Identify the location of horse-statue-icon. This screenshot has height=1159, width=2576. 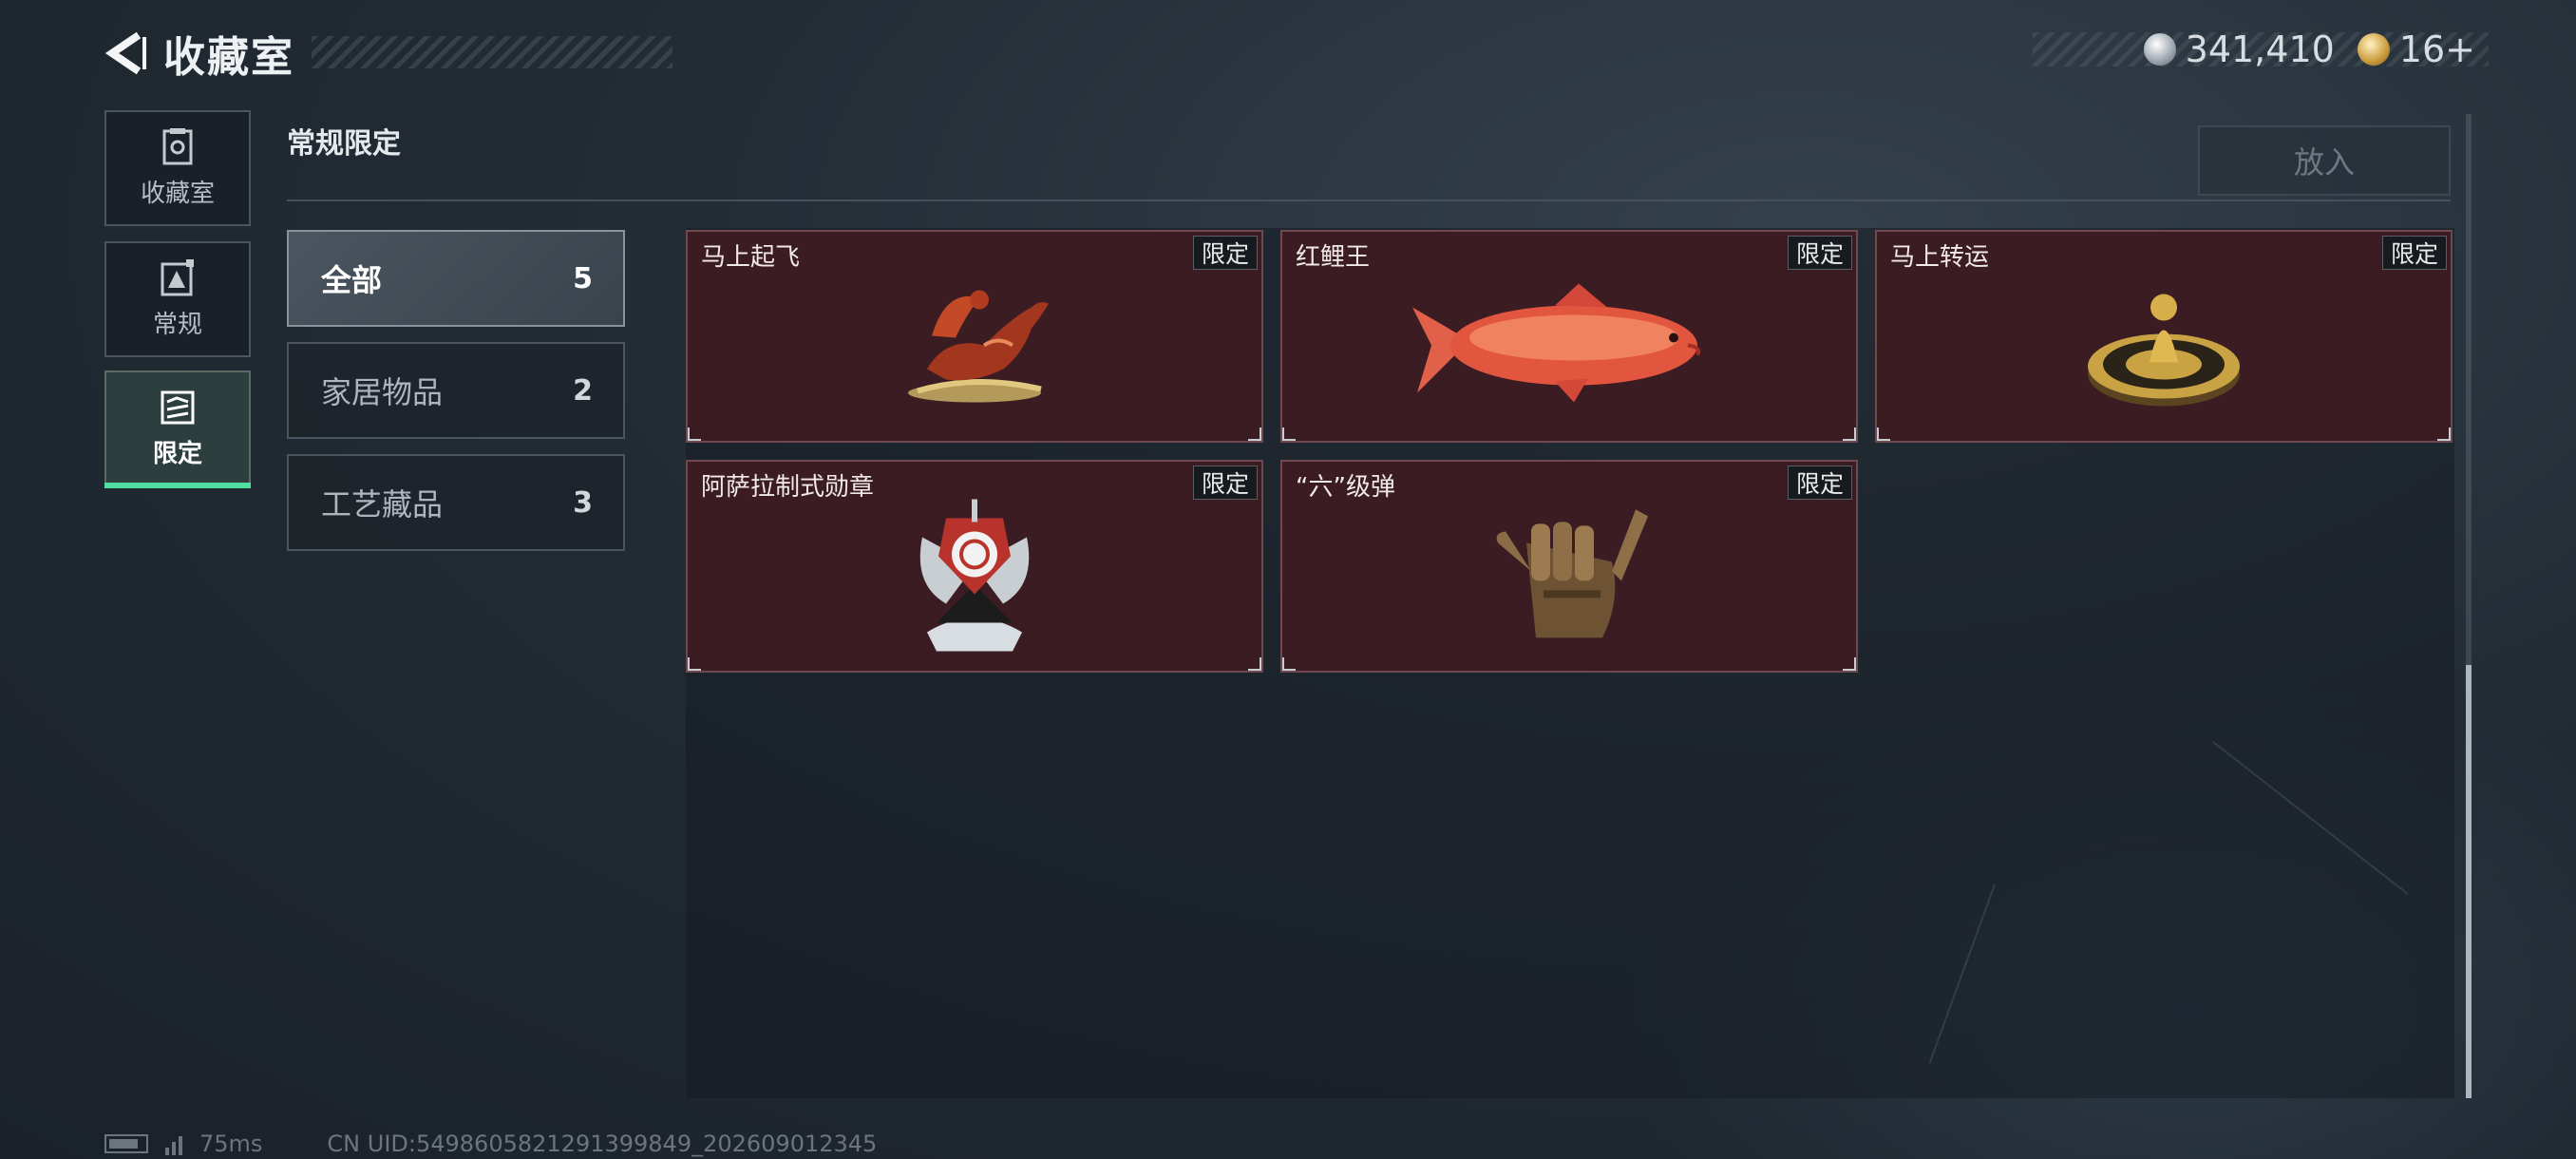
(974, 347).